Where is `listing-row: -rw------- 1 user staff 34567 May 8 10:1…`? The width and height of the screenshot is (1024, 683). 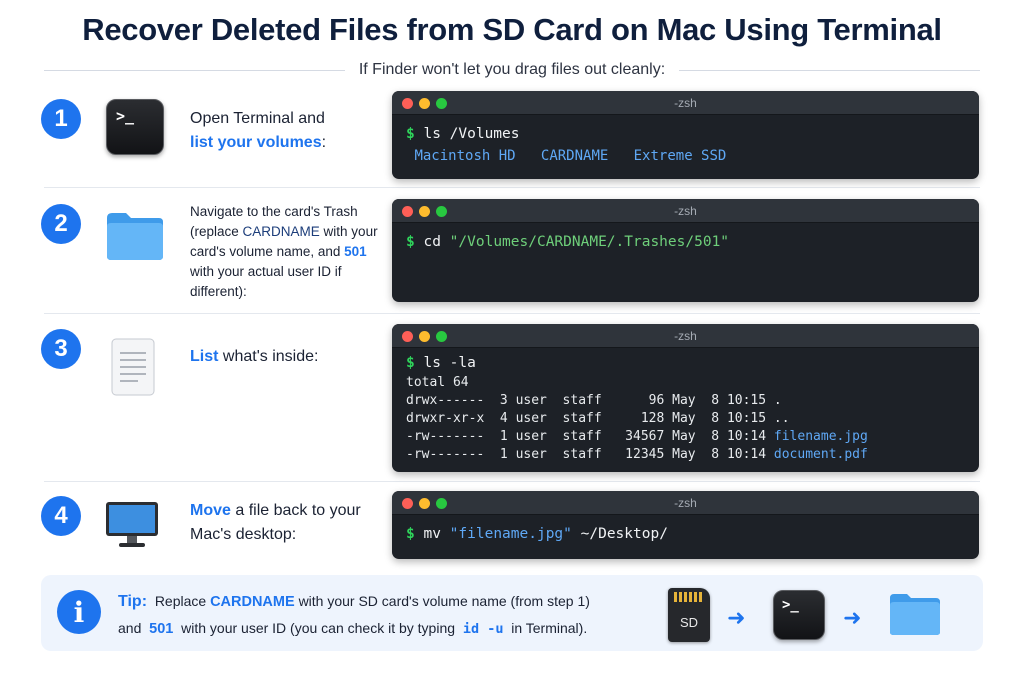
listing-row: -rw------- 1 user staff 34567 May 8 10:1… is located at coordinates (637, 436).